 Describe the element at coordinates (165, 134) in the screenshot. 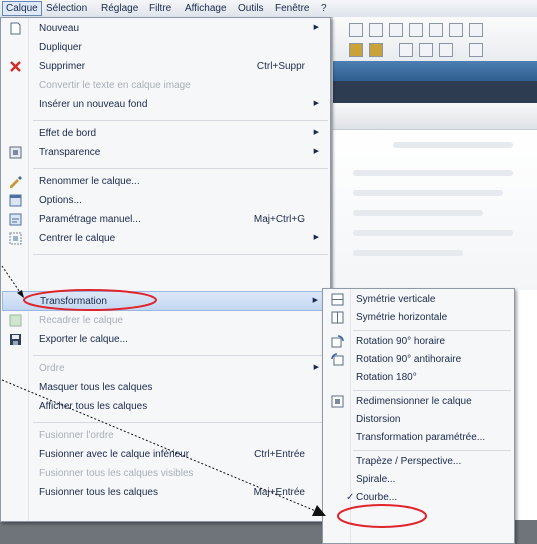

I see `menu-item-effet-de-bord: Effet de bord ▶` at that location.